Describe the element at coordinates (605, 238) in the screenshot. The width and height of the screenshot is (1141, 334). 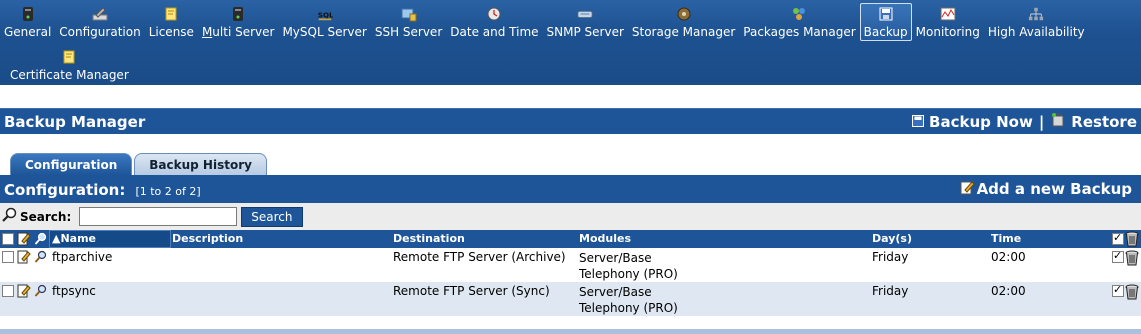
I see `column-header-modules: Modules` at that location.